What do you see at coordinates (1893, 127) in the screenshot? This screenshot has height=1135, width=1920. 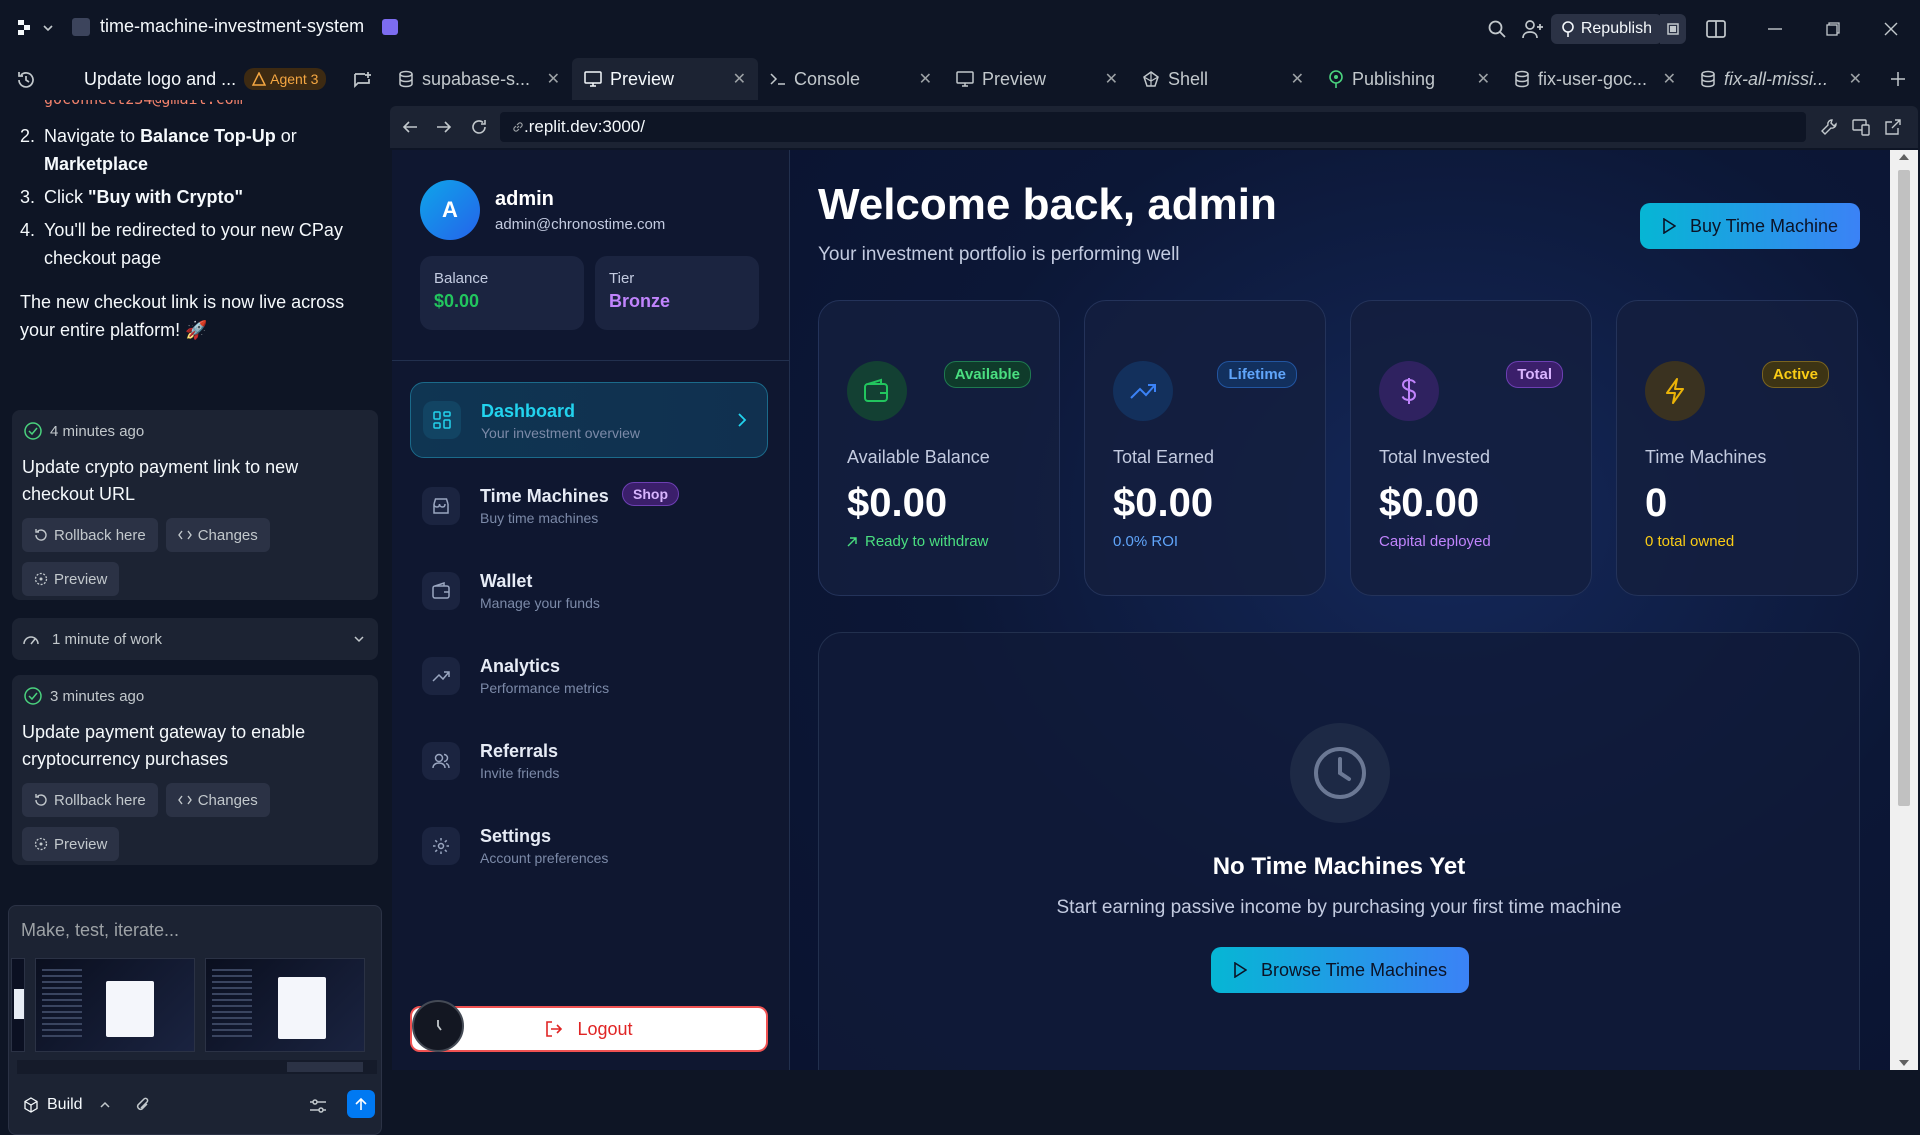 I see `open-new-window-icon` at bounding box center [1893, 127].